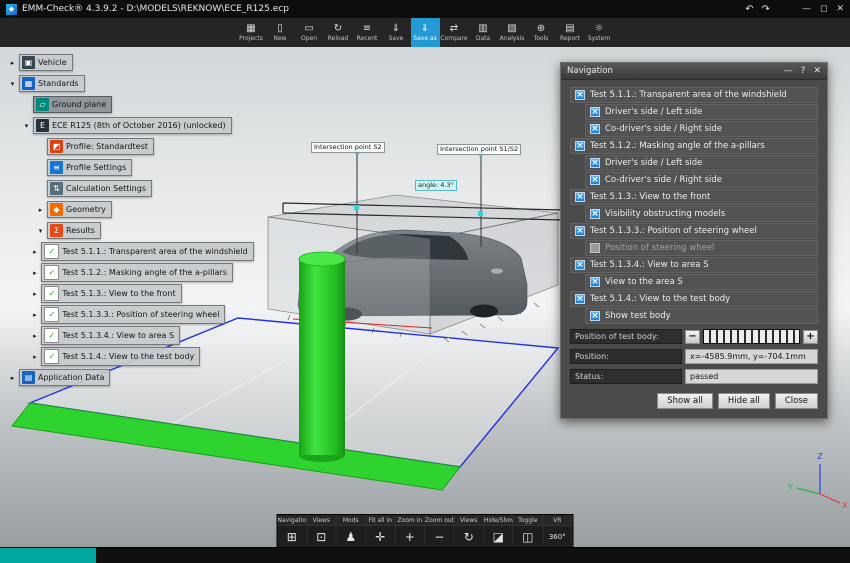 This screenshot has height=563, width=850. What do you see at coordinates (840, 9) in the screenshot?
I see `close-icon: ✕` at bounding box center [840, 9].